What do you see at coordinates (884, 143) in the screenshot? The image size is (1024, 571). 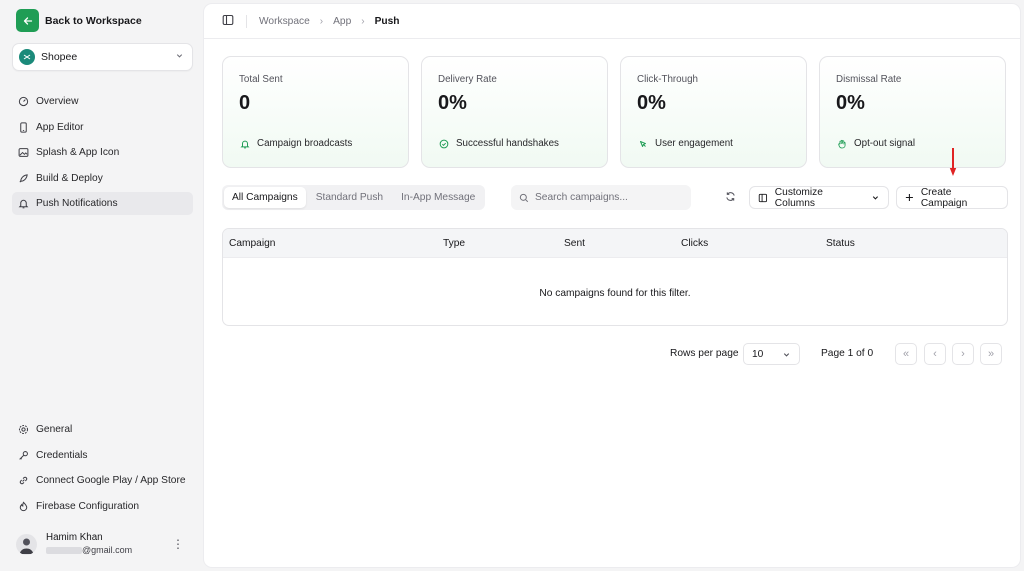 I see `stat-footer-label: Opt-out signal` at bounding box center [884, 143].